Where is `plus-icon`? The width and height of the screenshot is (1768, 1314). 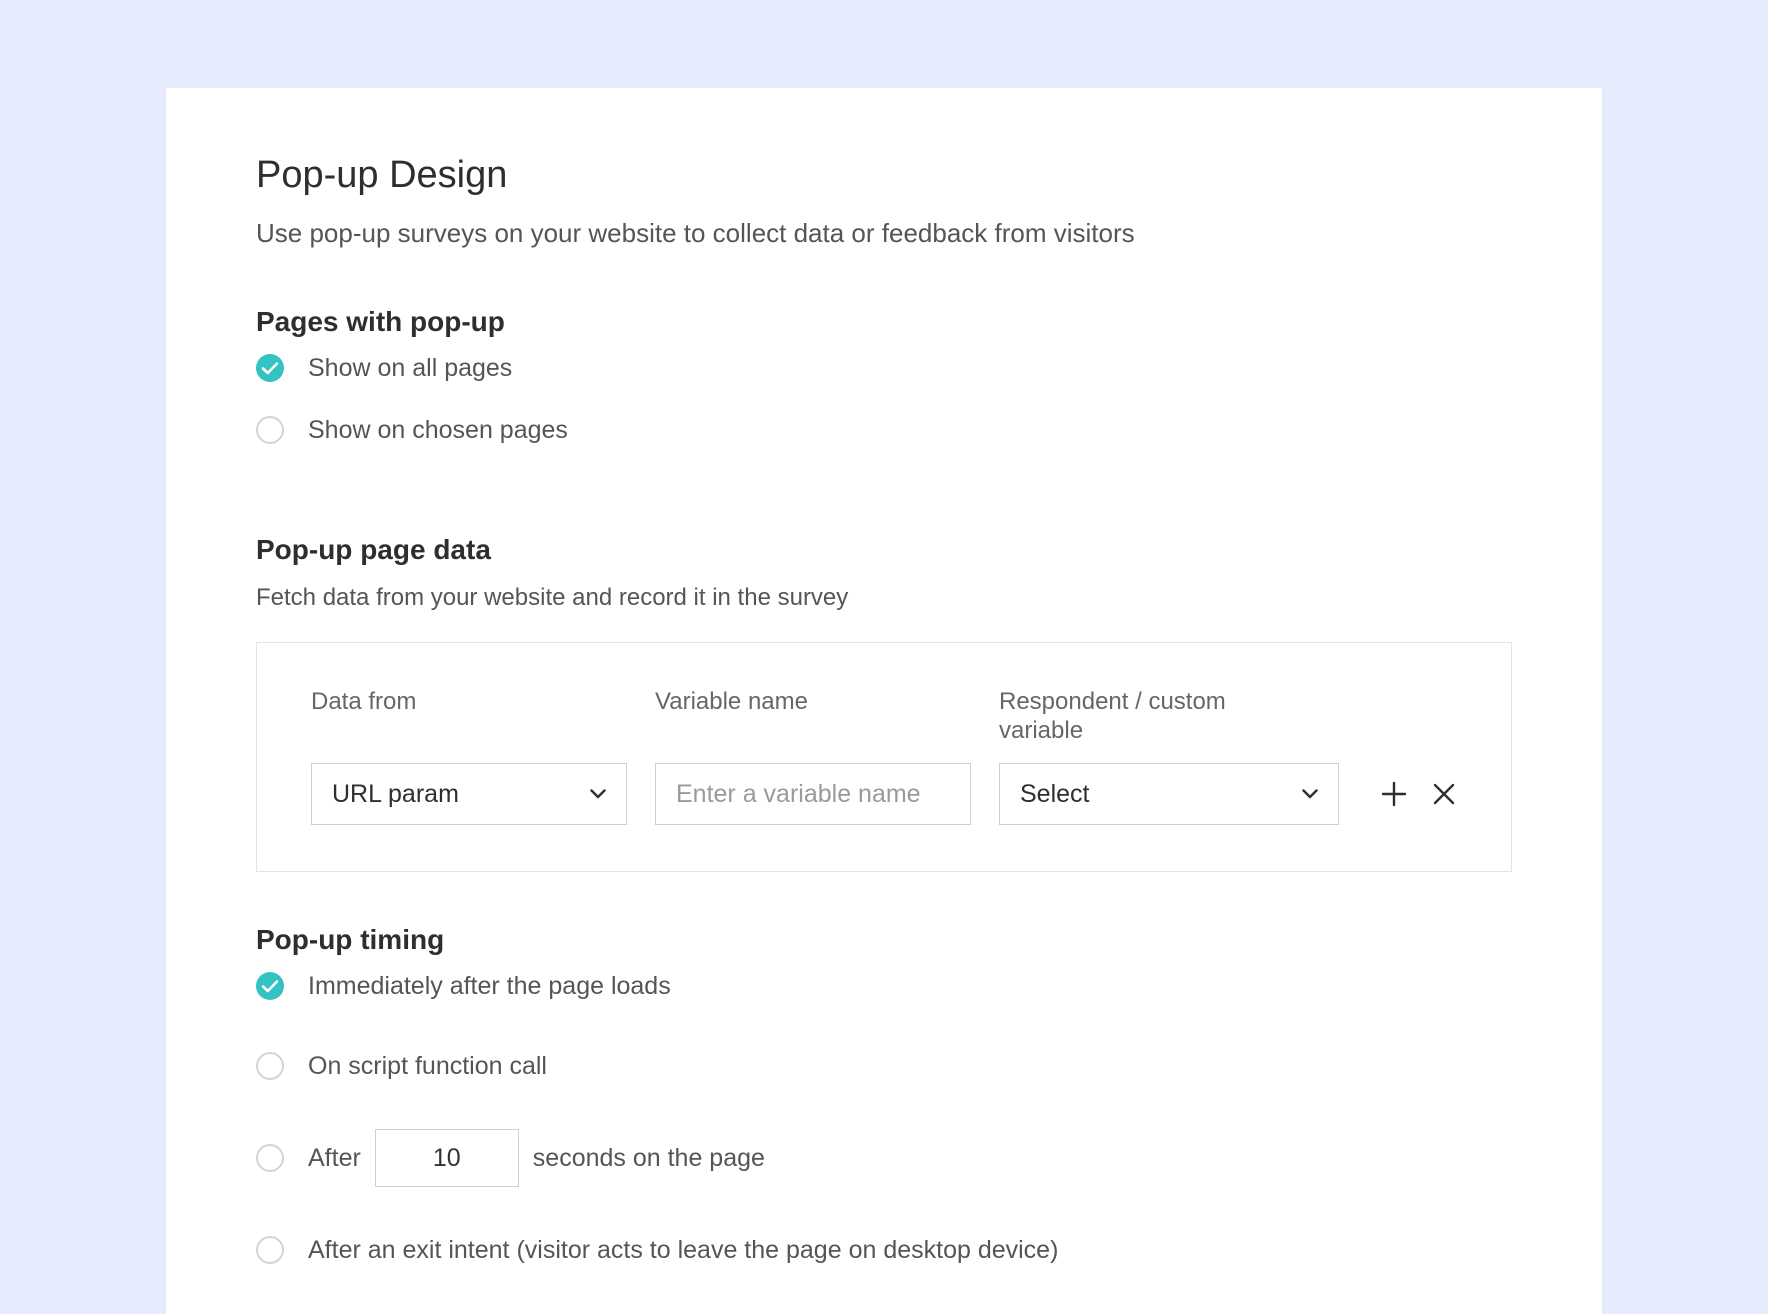 plus-icon is located at coordinates (1394, 794).